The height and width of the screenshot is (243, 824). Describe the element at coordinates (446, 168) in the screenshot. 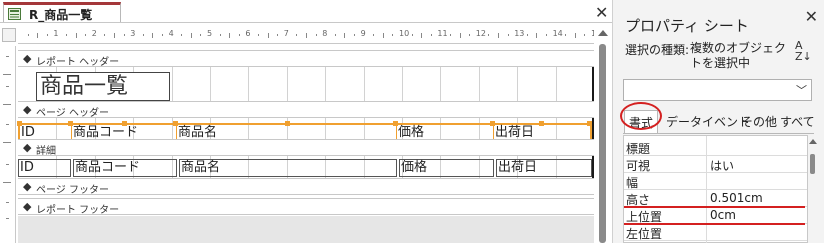

I see `detail-field-price: 価格` at that location.